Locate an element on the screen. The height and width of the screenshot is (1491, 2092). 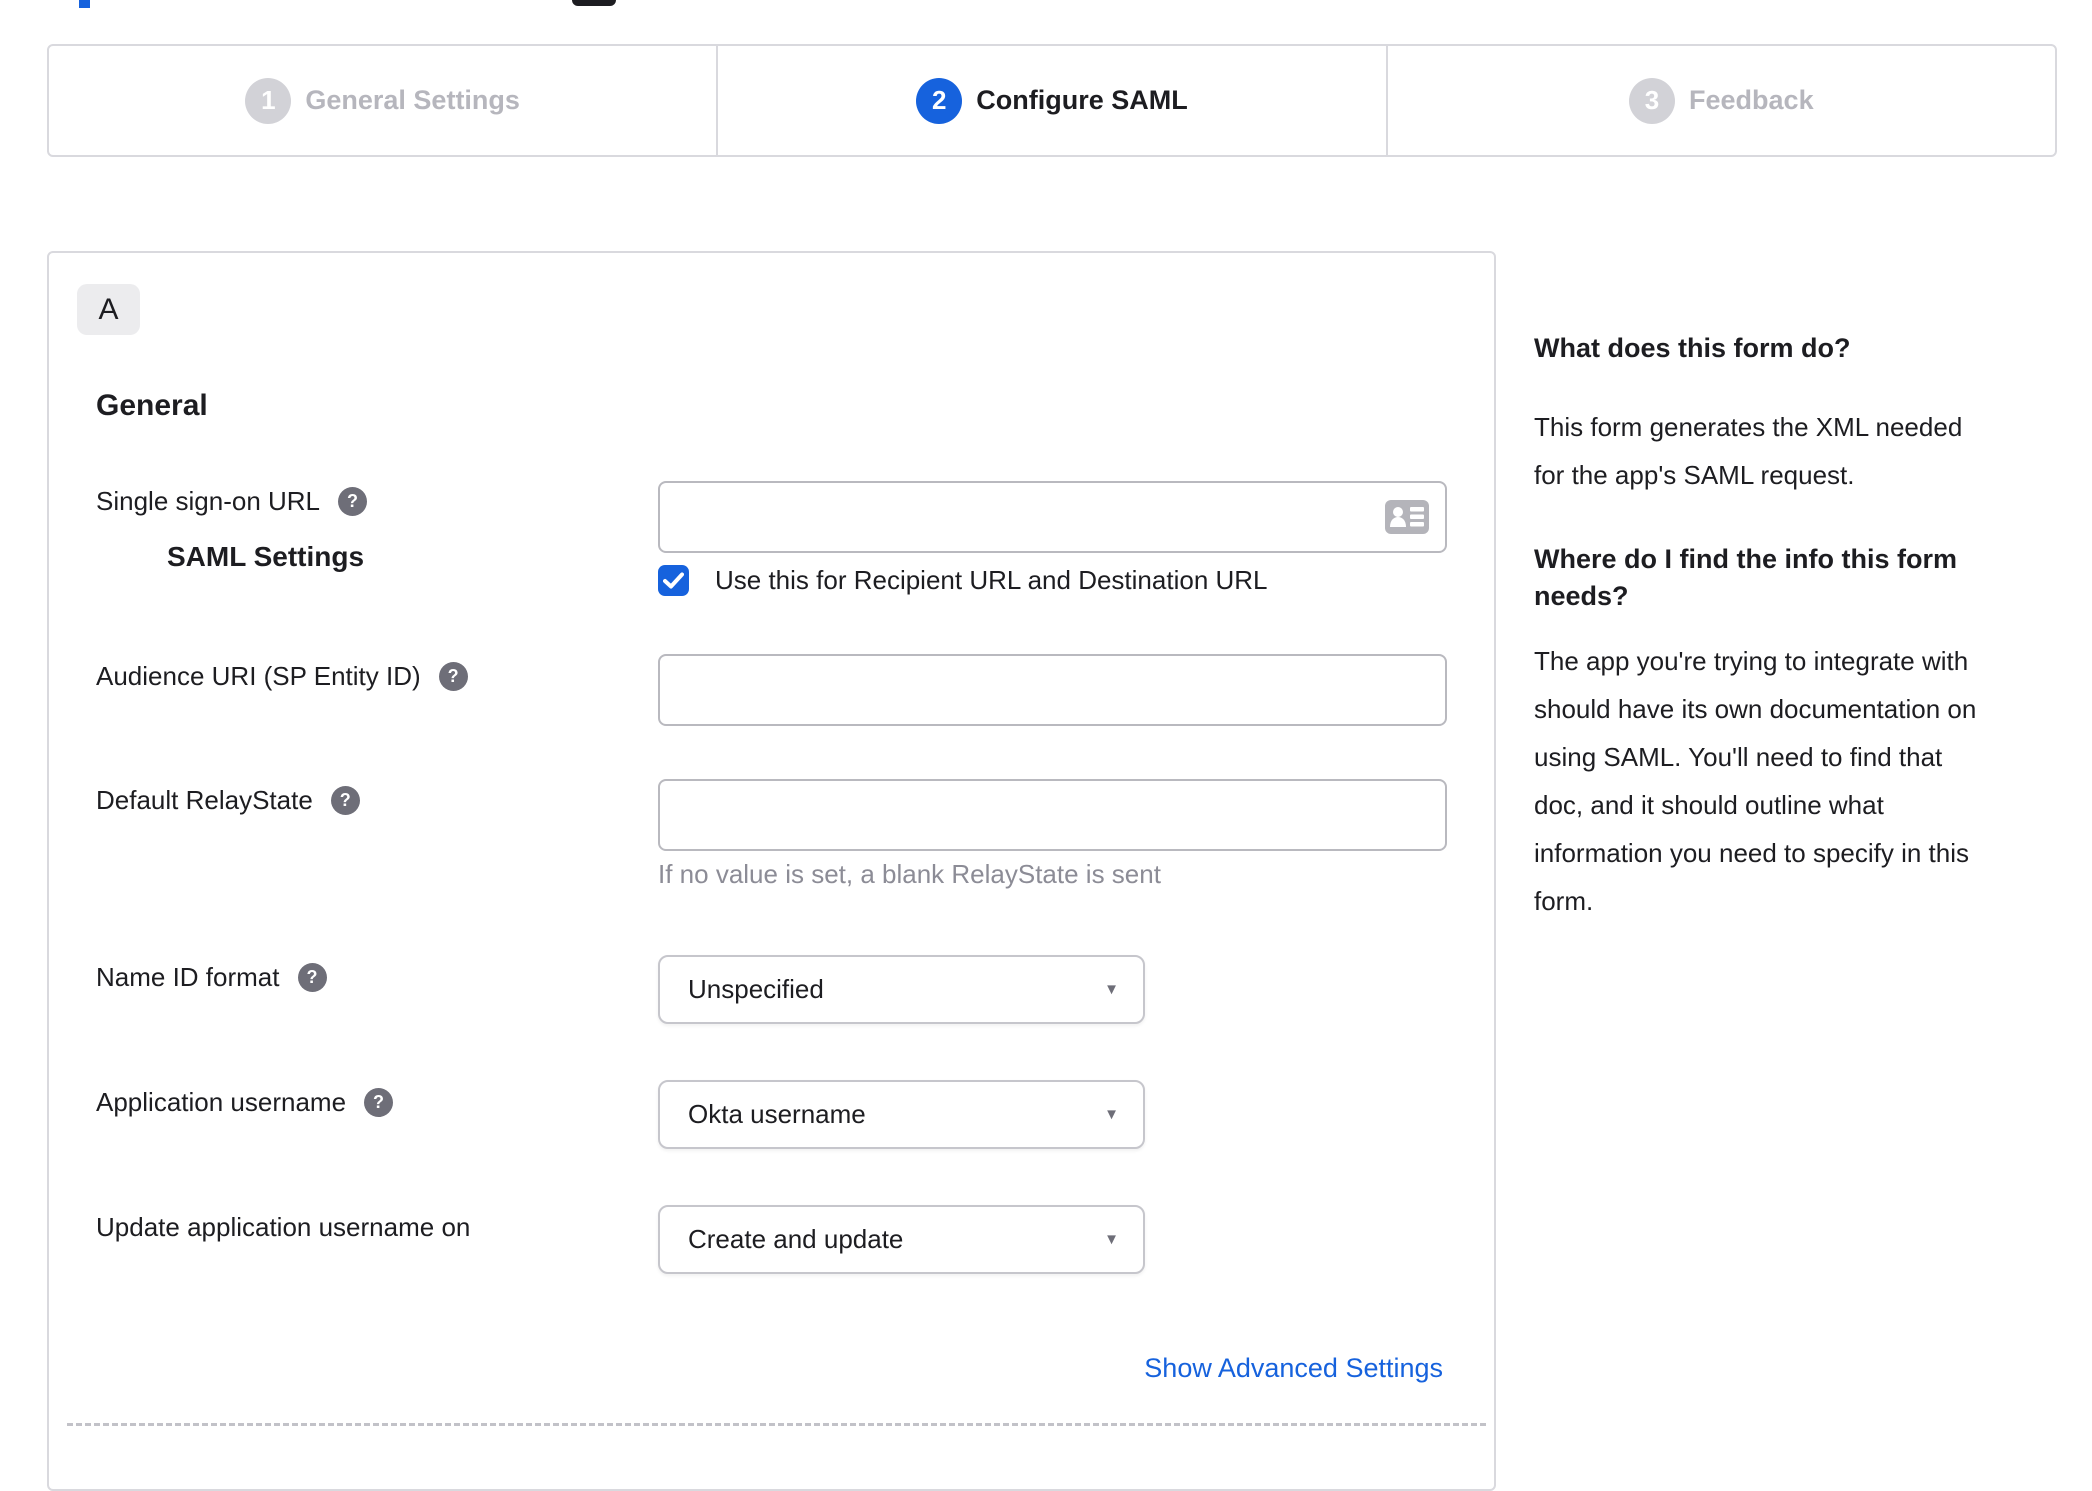
app-username-label-text: Application username is located at coordinates (221, 1102).